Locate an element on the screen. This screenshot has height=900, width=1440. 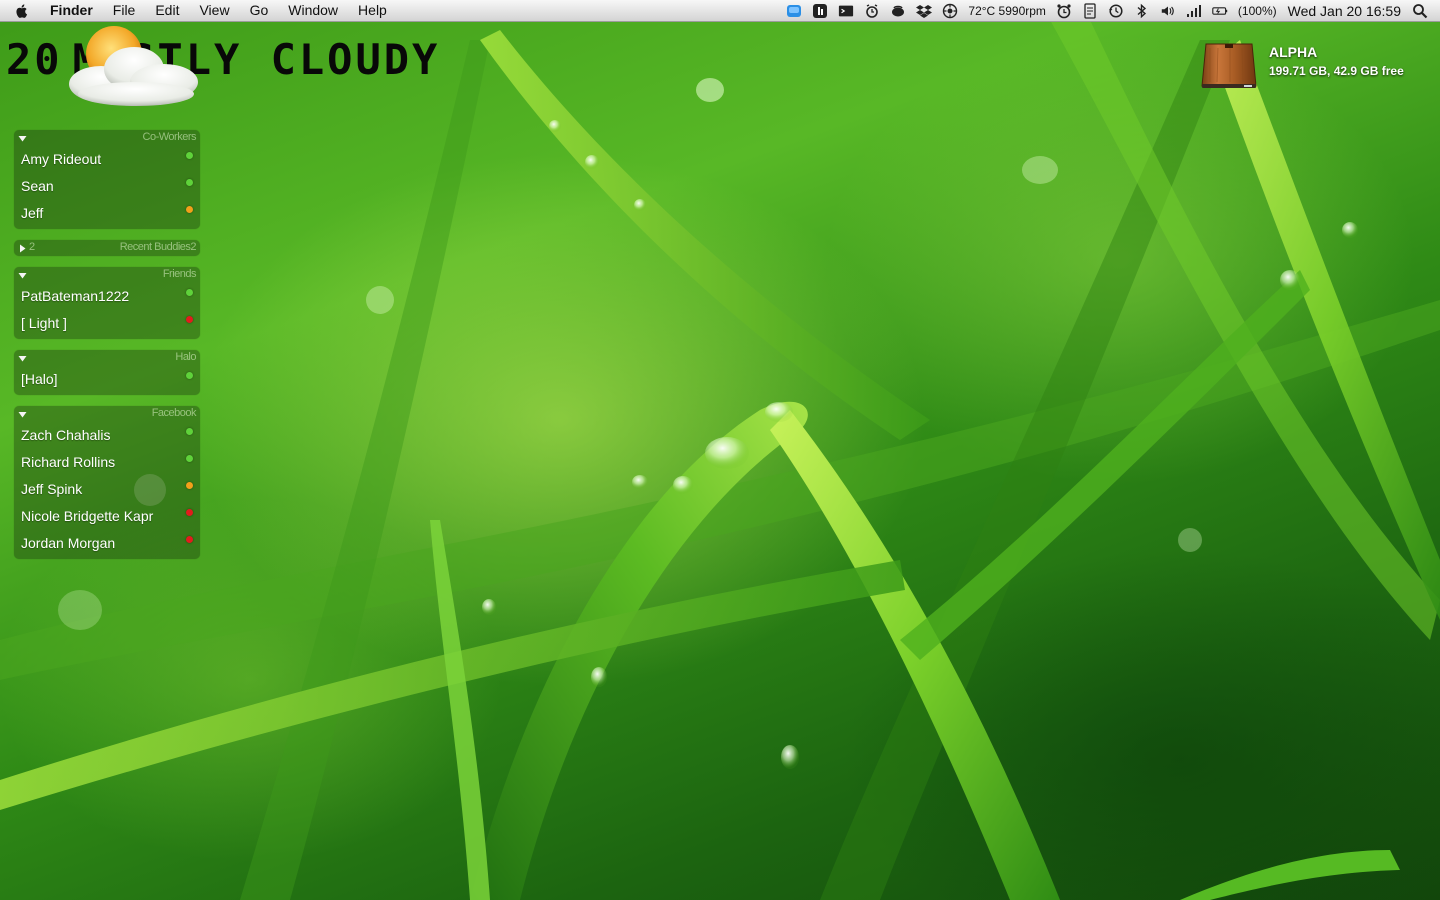
buddy-name: Amy Rideout is located at coordinates (61, 159).